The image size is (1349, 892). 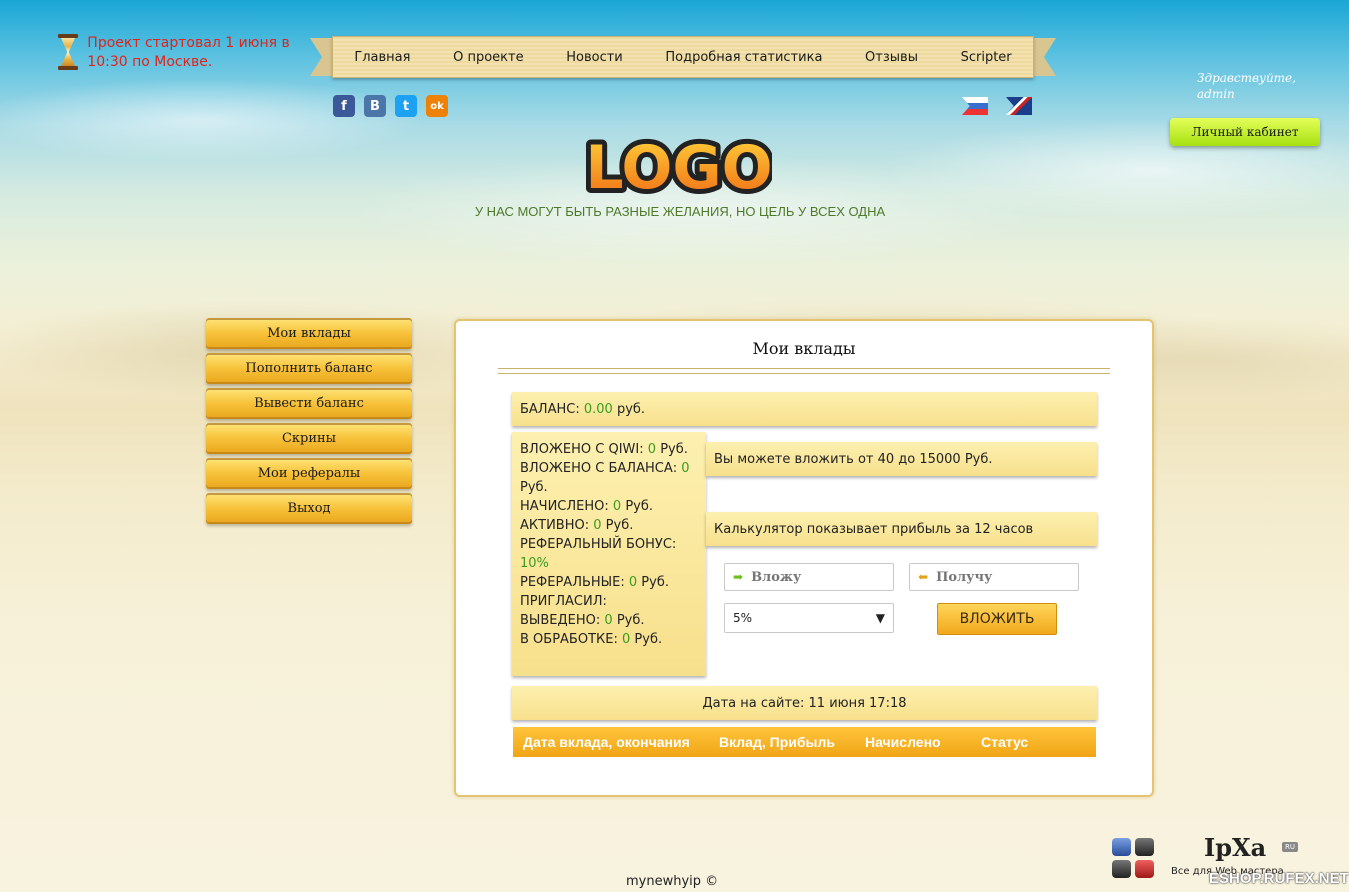 I want to click on odnoklassniki-icon: ok, so click(x=437, y=106).